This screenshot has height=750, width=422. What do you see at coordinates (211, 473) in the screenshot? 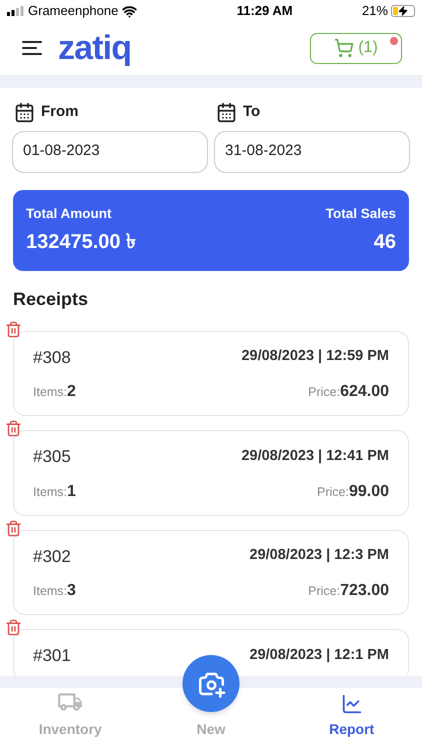
I see `receipt-card: #305 29/08/2023 | 12:41 PM Items:1 Price:99.00` at bounding box center [211, 473].